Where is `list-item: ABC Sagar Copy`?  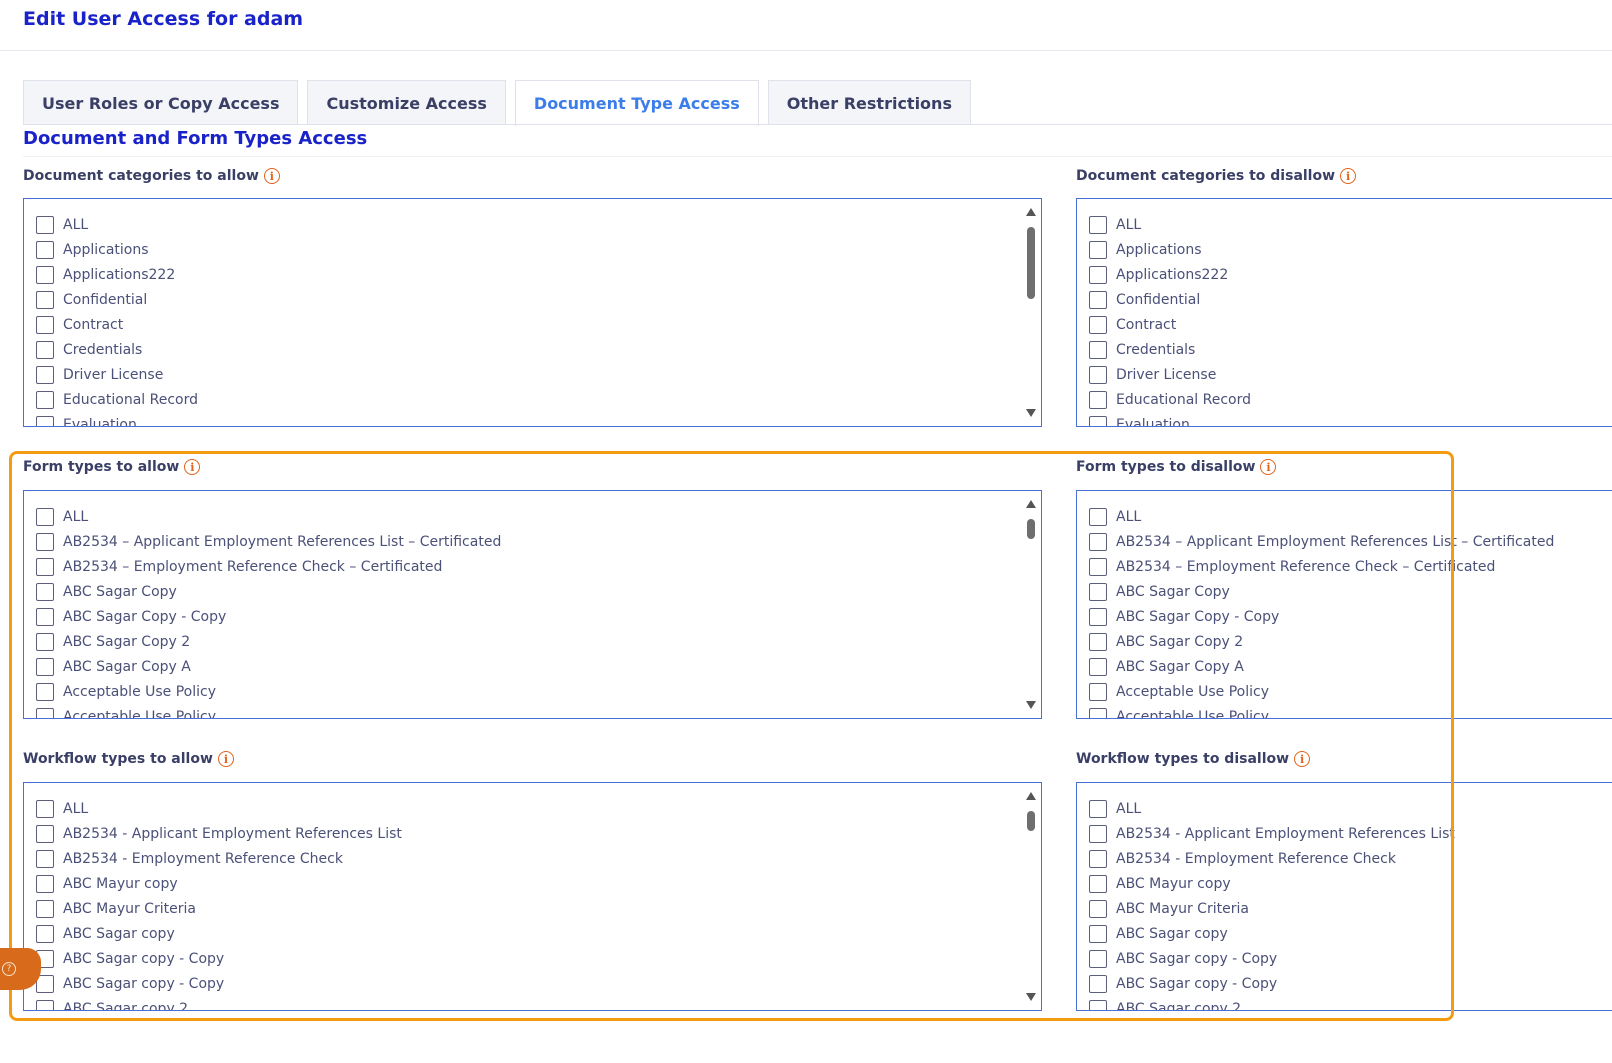
list-item: ABC Sagar Copy is located at coordinates (526, 591).